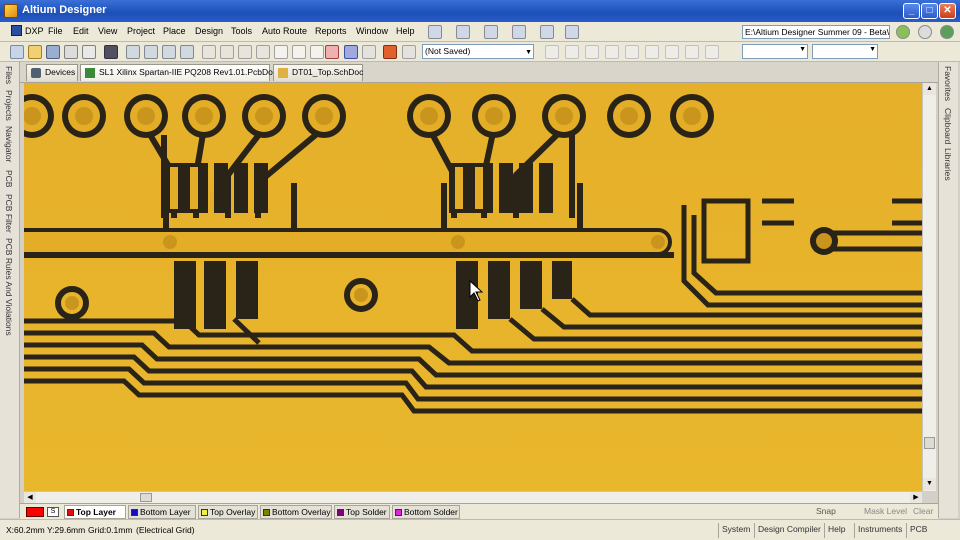 The width and height of the screenshot is (960, 540). I want to click on redo-icon, so click(369, 52).